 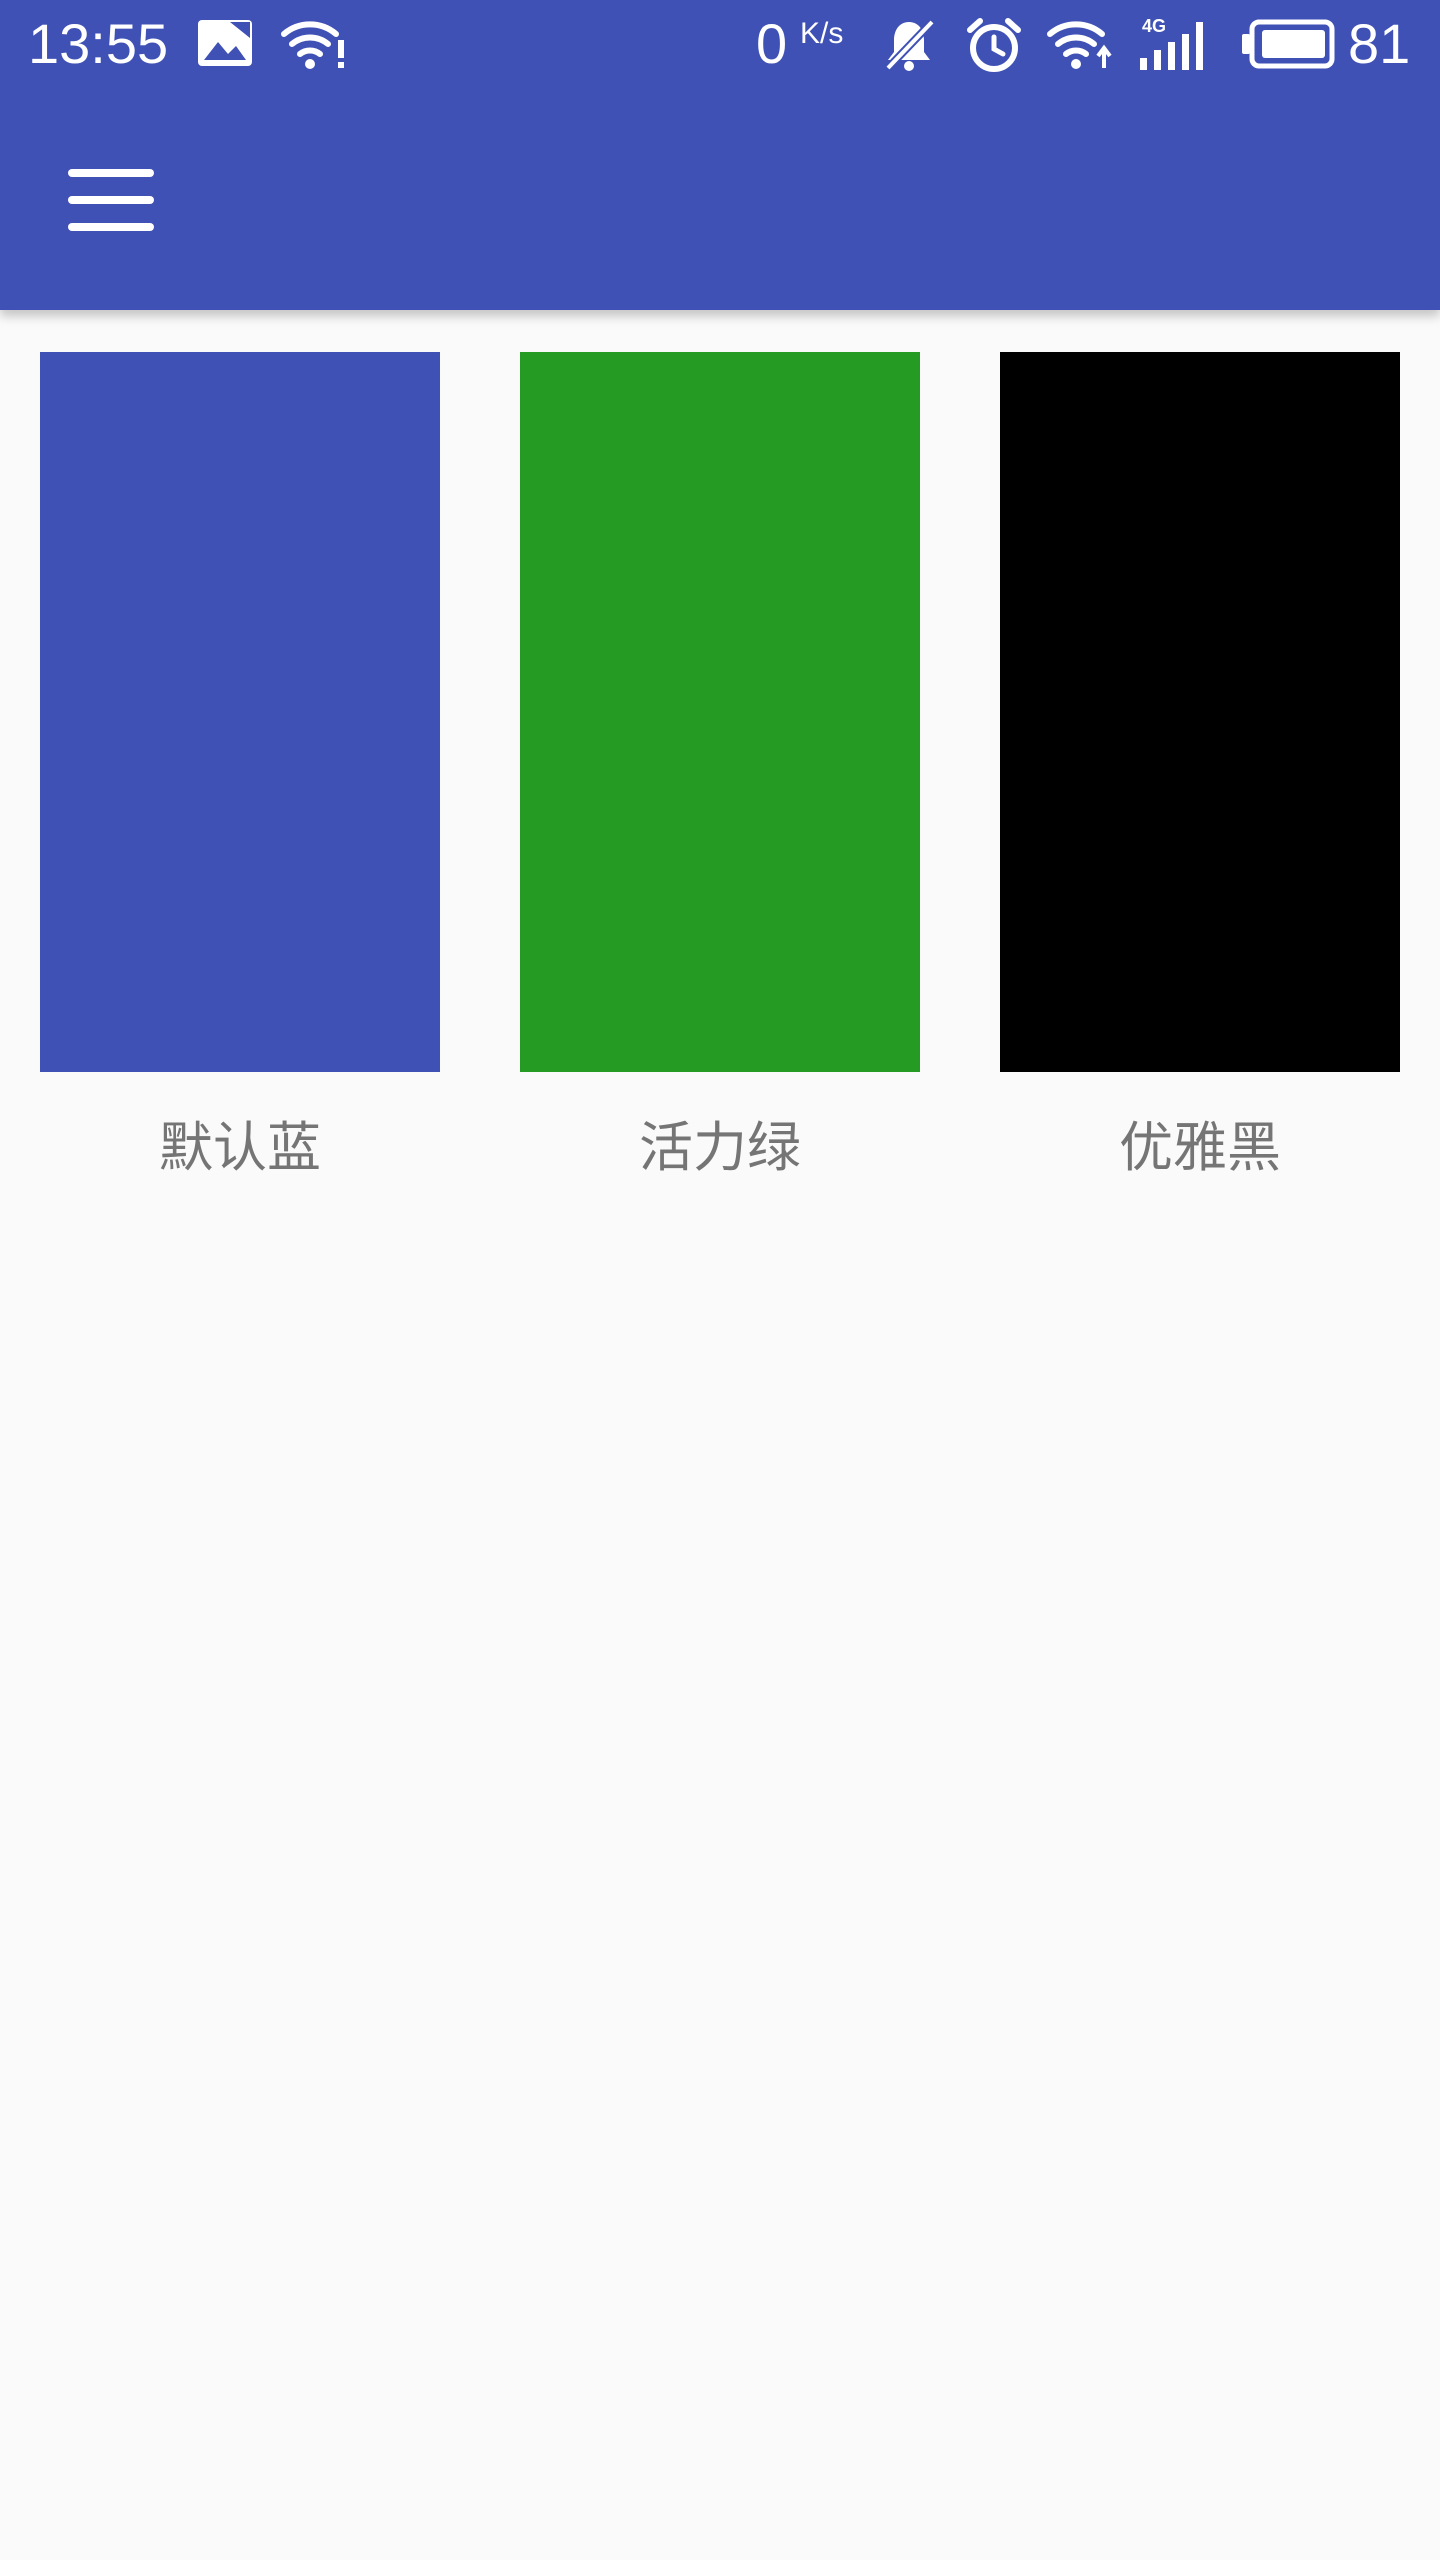 I want to click on alarm-icon, so click(x=994, y=47).